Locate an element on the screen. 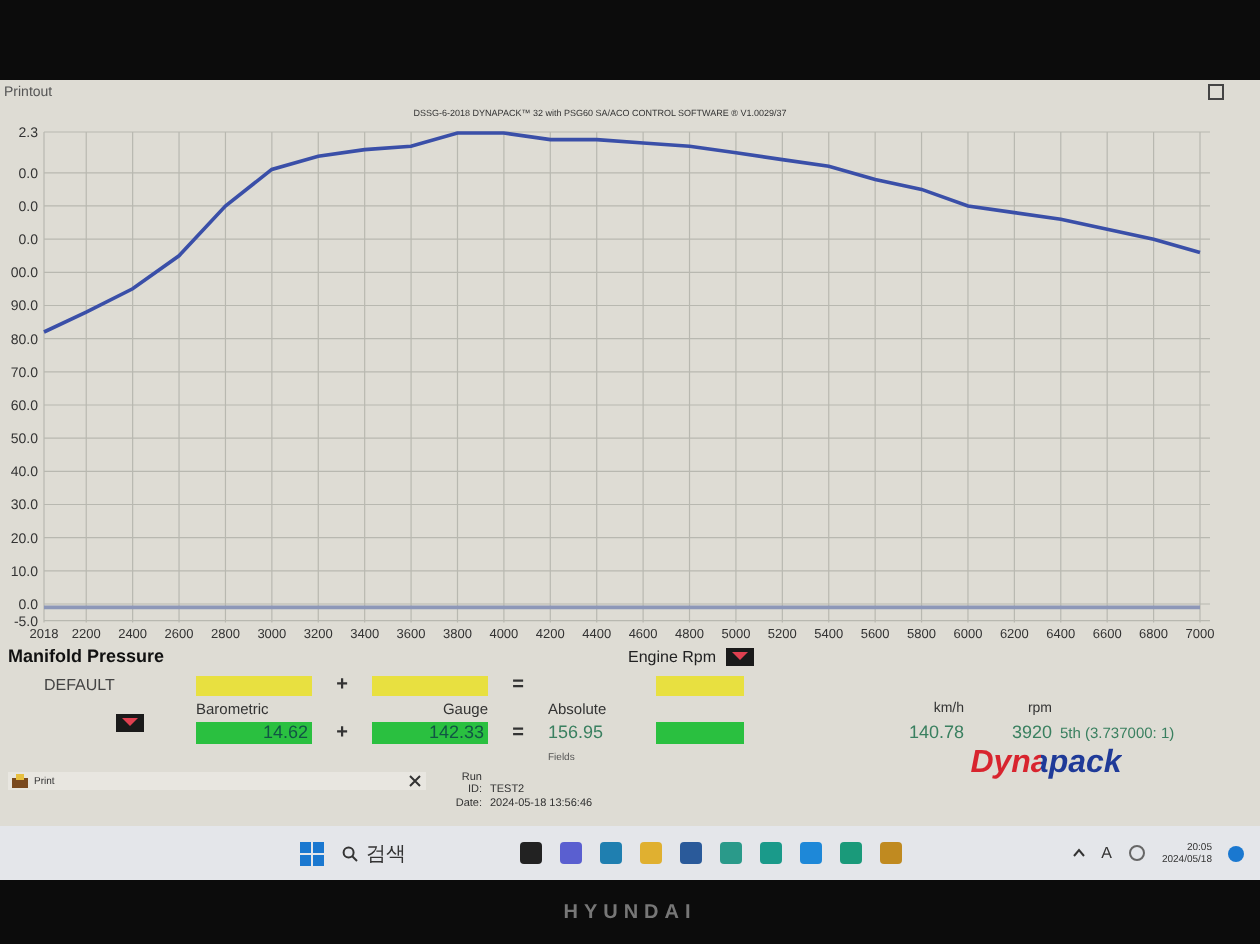 The width and height of the screenshot is (1260, 944). windows-icon is located at coordinates (312, 853).